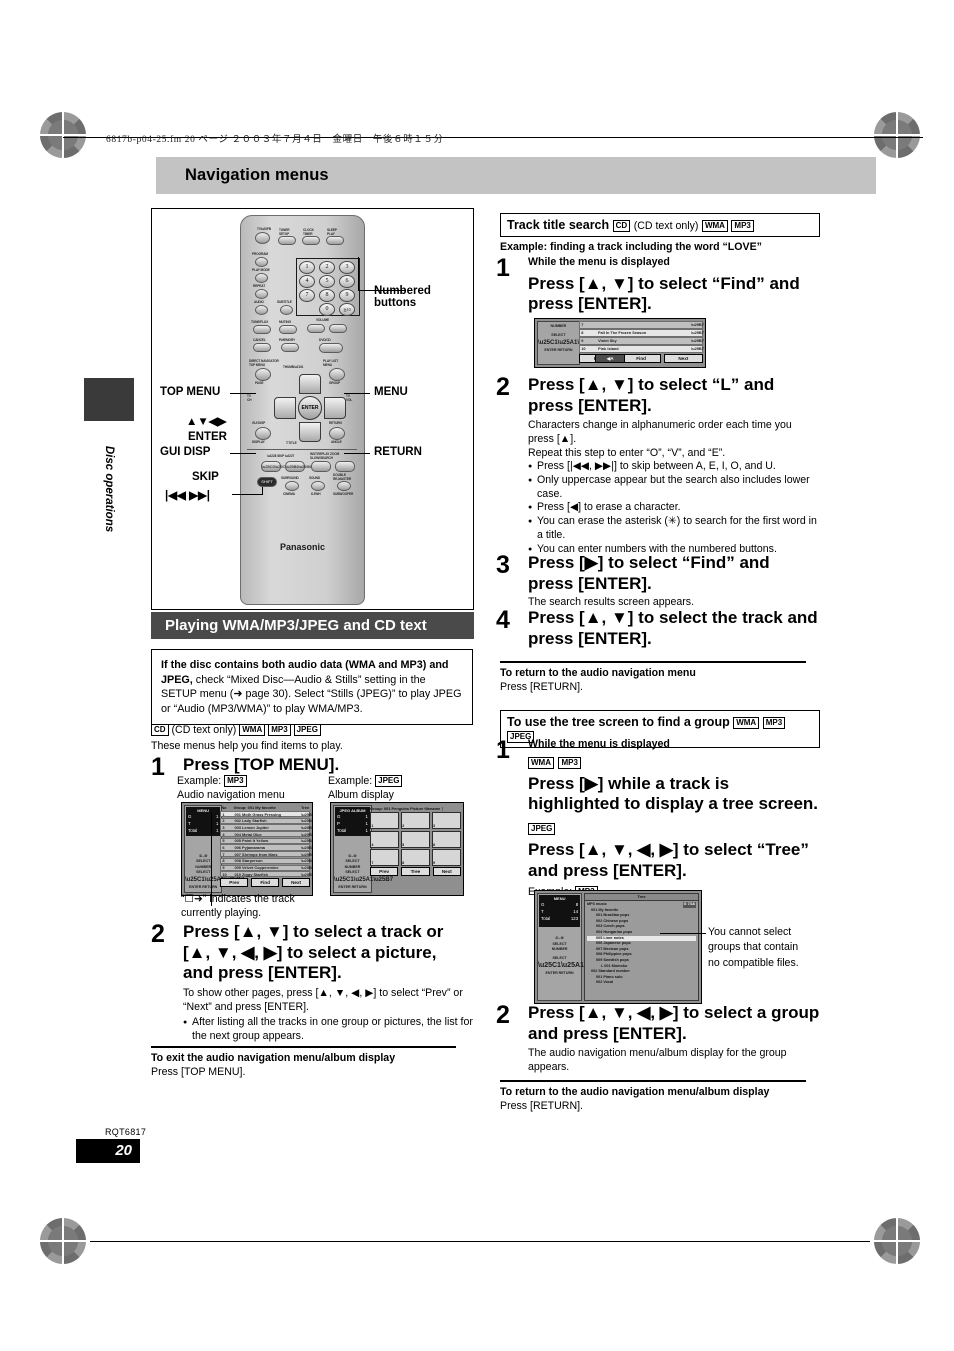 Image resolution: width=954 pixels, height=1351 pixels. I want to click on thumbnail: 7, so click(384, 857).